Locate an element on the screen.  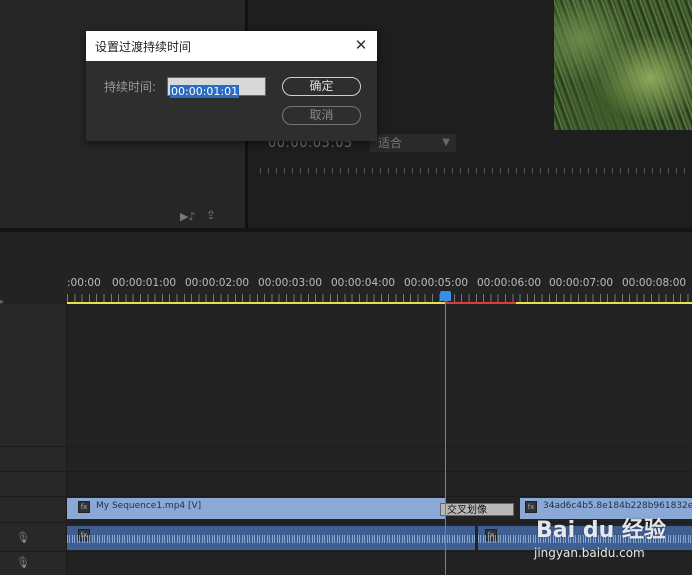
watermark-logo: Bai du 经验 is located at coordinates (601, 530).